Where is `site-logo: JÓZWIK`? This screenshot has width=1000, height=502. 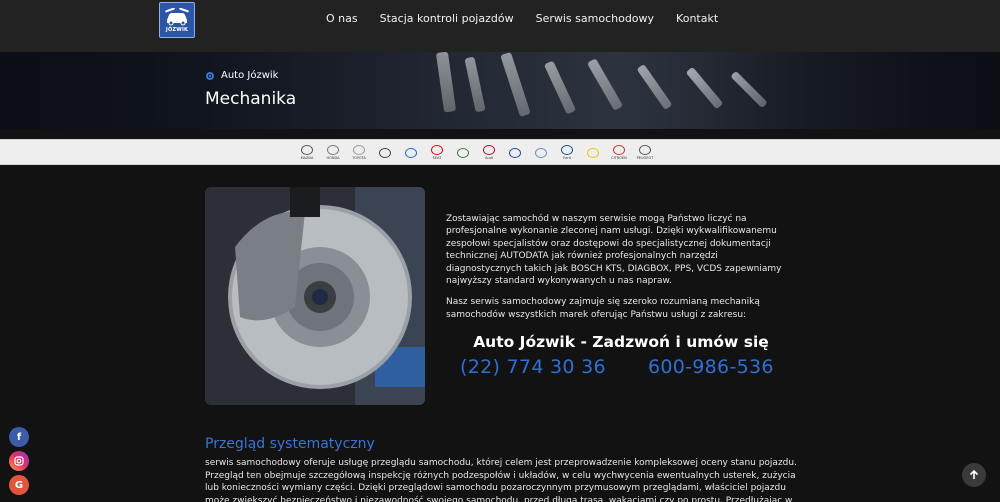 site-logo: JÓZWIK is located at coordinates (177, 20).